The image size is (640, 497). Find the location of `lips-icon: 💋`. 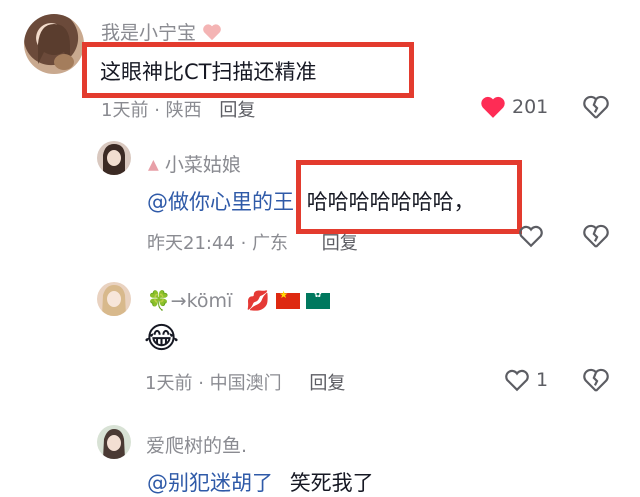

lips-icon: 💋 is located at coordinates (258, 301).